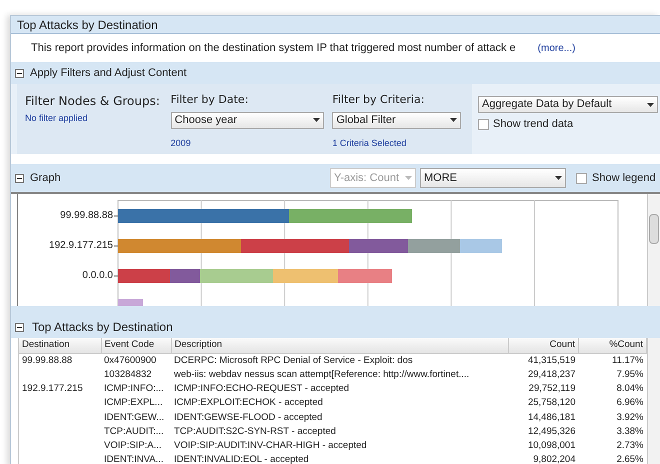  What do you see at coordinates (136, 360) in the screenshot?
I see `table-cell: 0x47600900` at bounding box center [136, 360].